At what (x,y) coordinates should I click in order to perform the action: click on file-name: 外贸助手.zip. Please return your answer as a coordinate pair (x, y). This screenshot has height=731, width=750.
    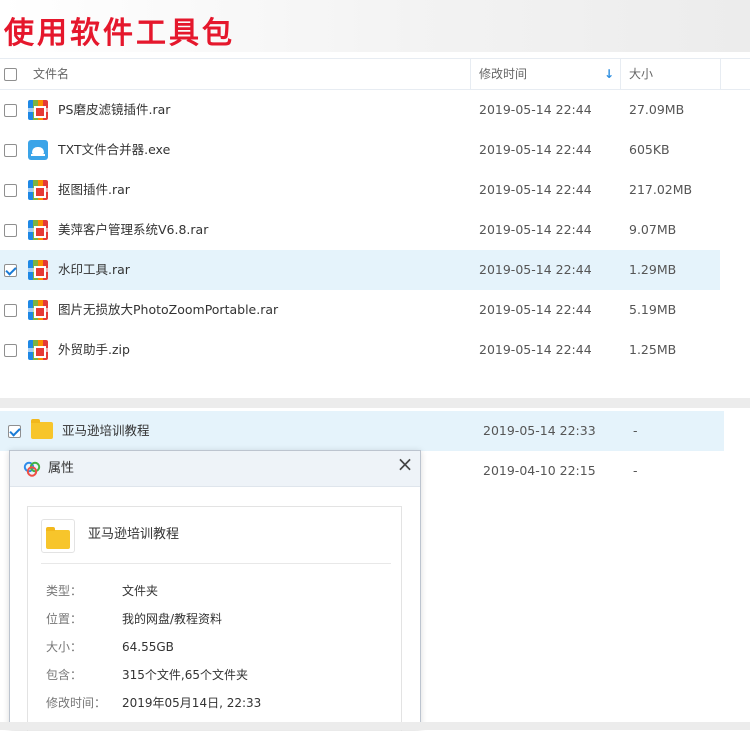
    Looking at the image, I should click on (94, 350).